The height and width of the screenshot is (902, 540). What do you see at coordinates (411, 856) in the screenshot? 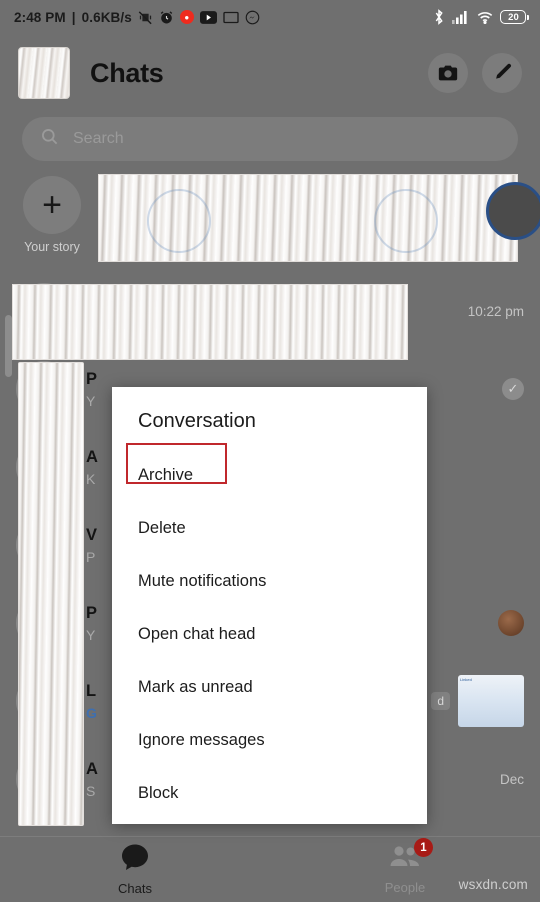
I see `people-icon: 1` at bounding box center [411, 856].